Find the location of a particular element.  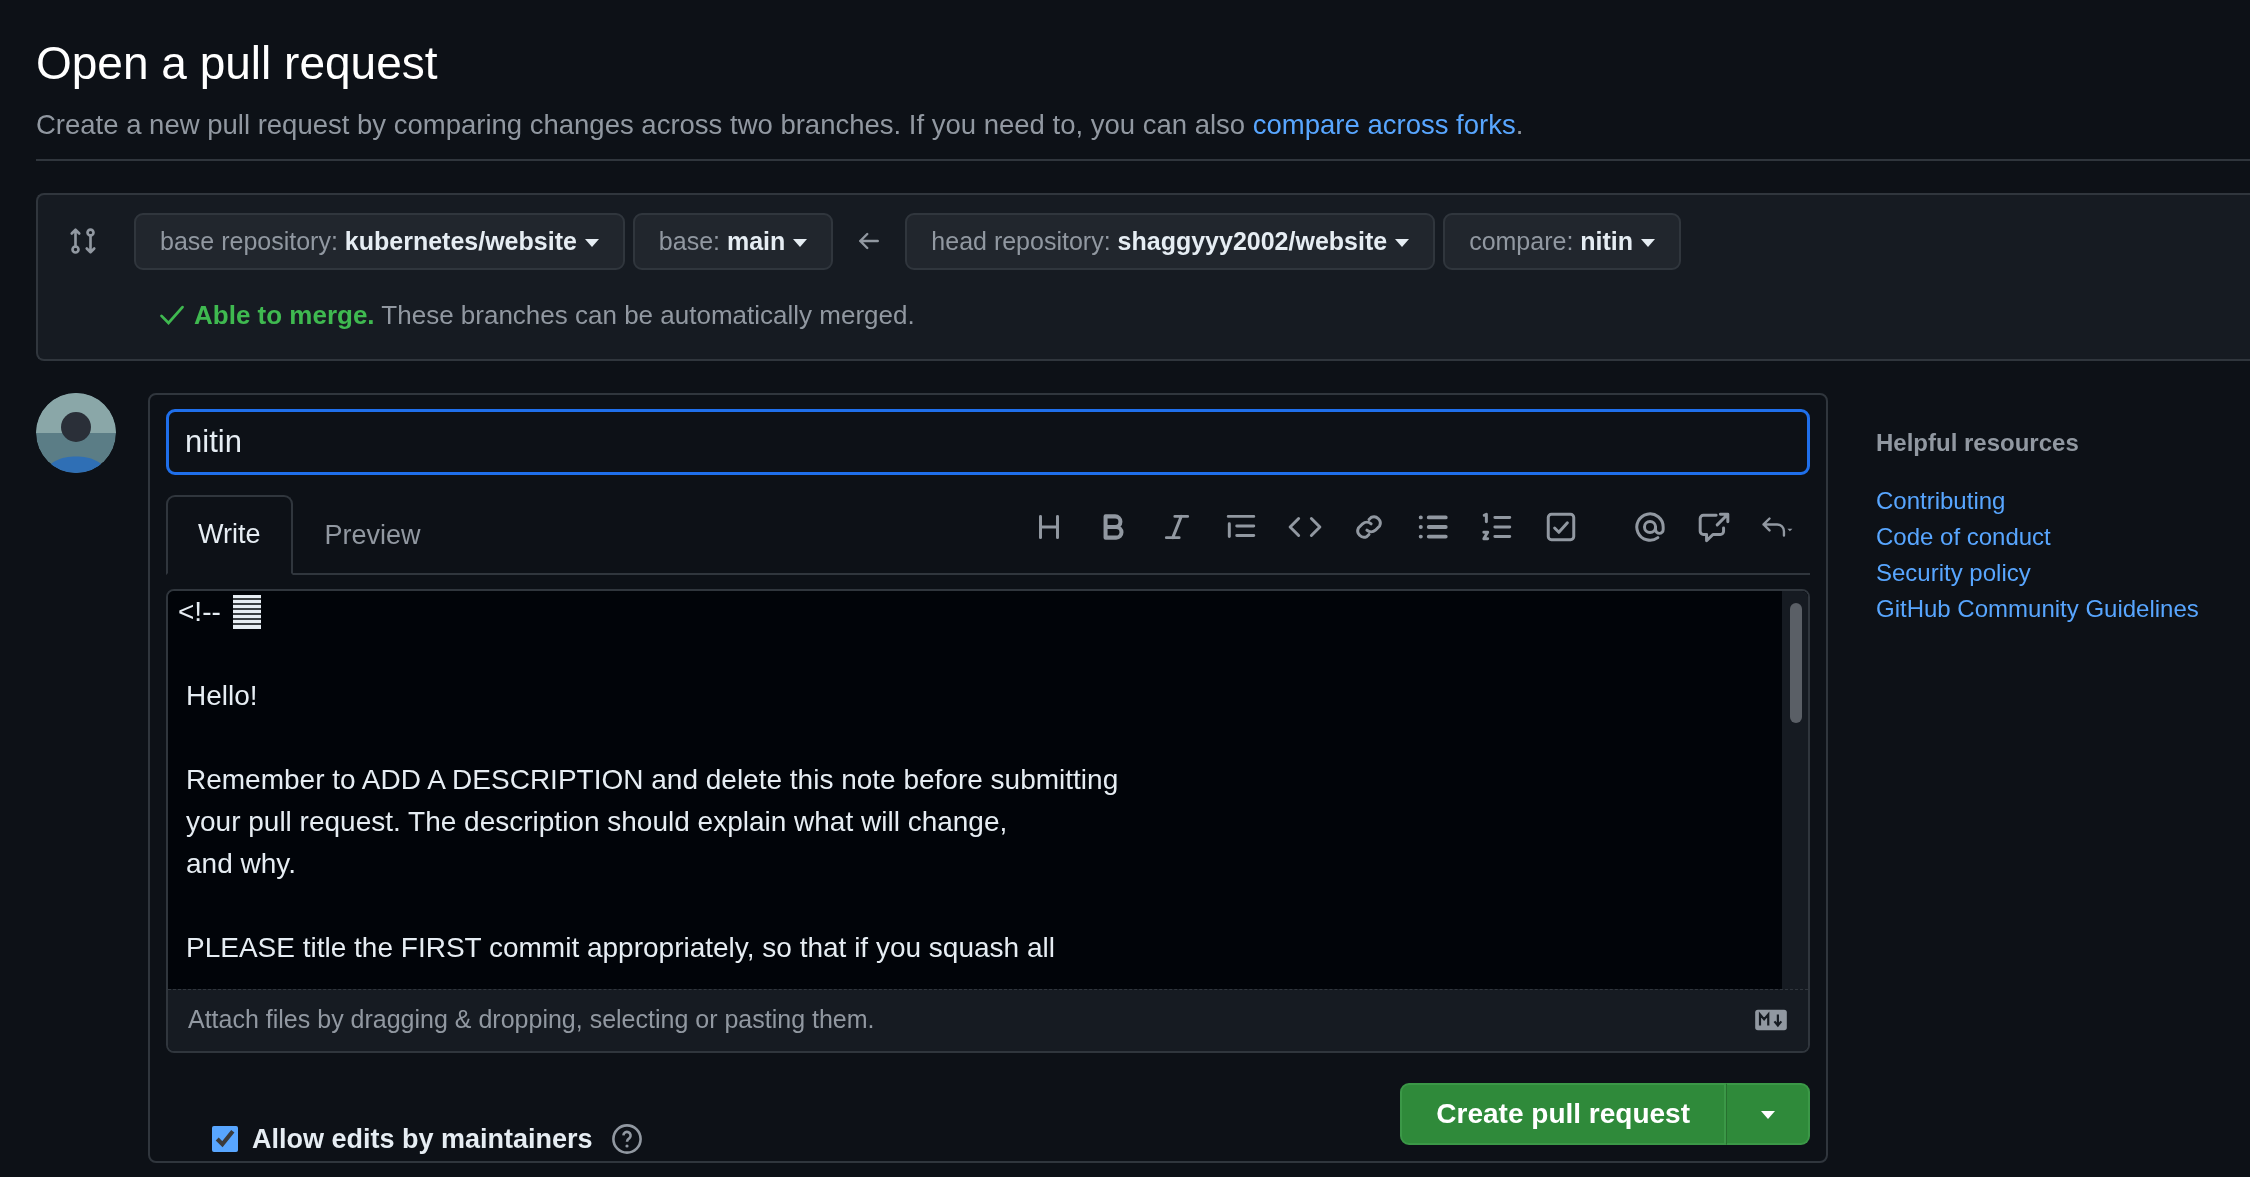

resource-link: Code of conduct is located at coordinates (2037, 537).